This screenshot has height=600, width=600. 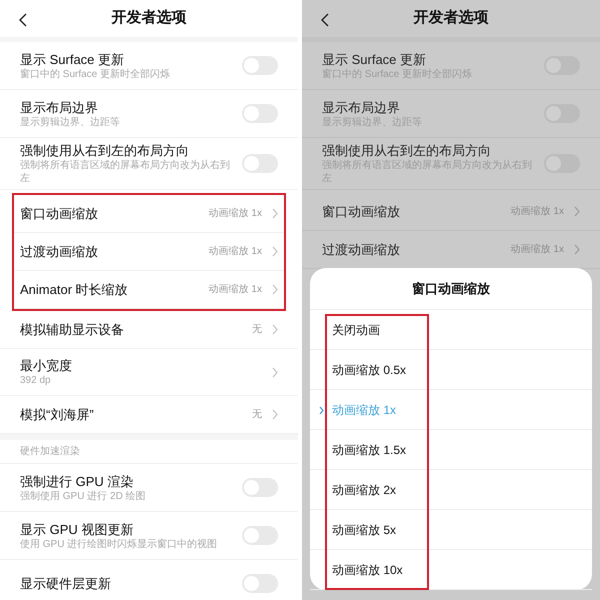 What do you see at coordinates (367, 569) in the screenshot?
I see `option-item: 动画缩放 10x` at bounding box center [367, 569].